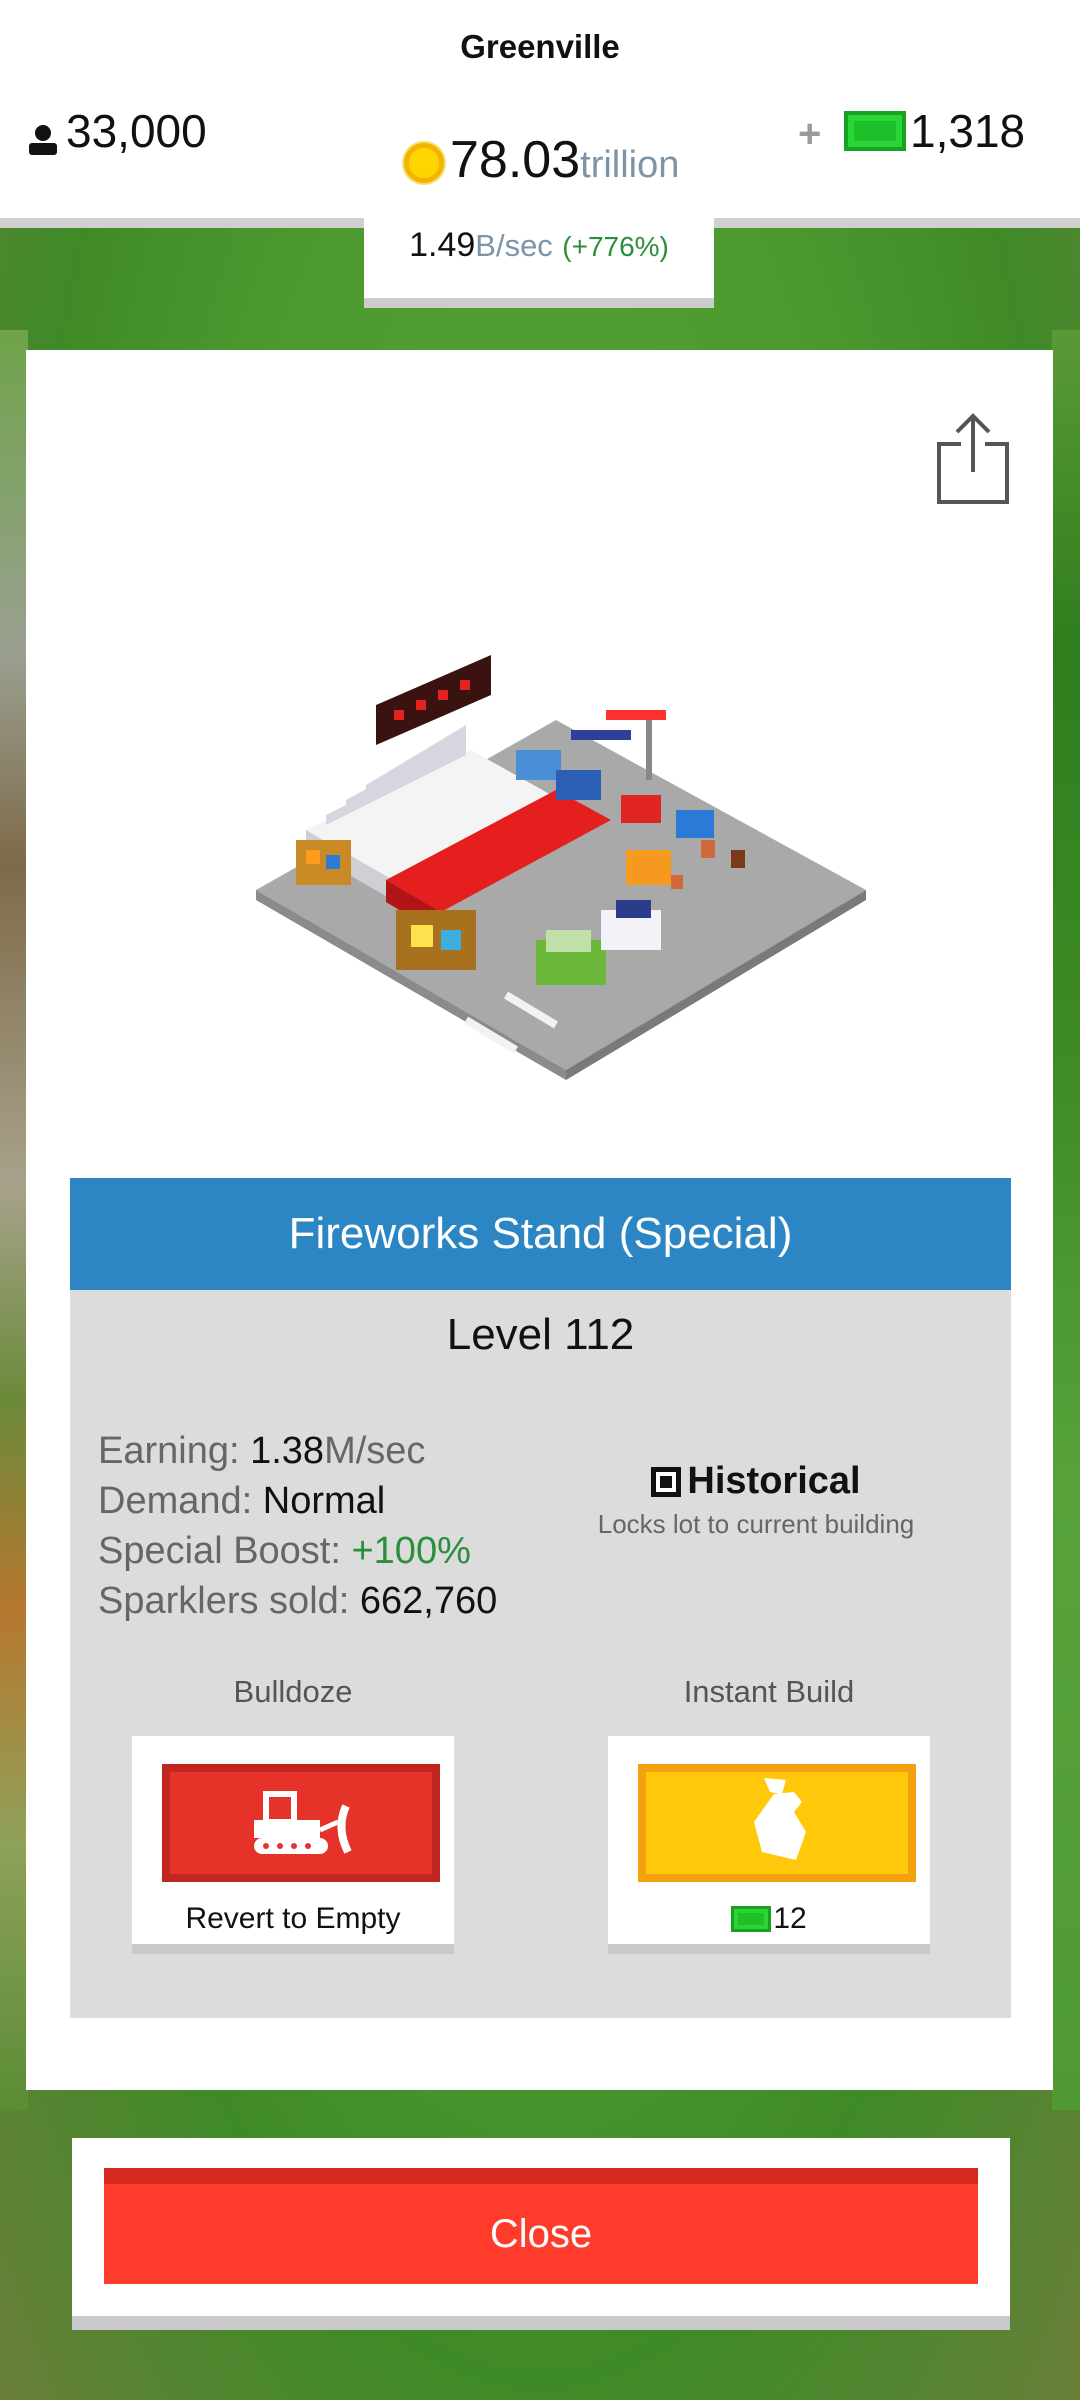  I want to click on cash-counter: 1,318, so click(934, 131).